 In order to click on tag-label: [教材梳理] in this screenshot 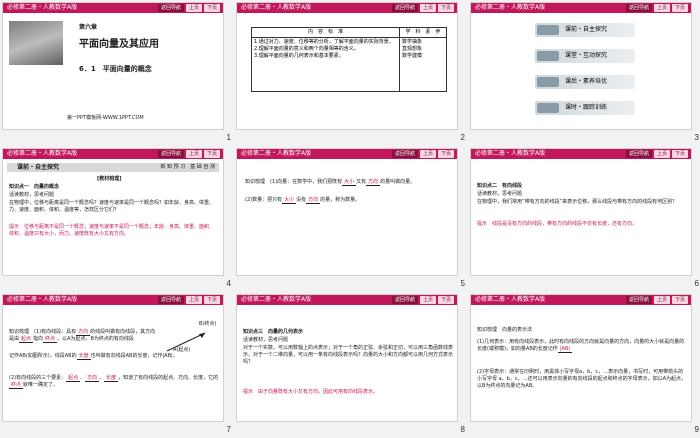, I will do `click(109, 179)`.